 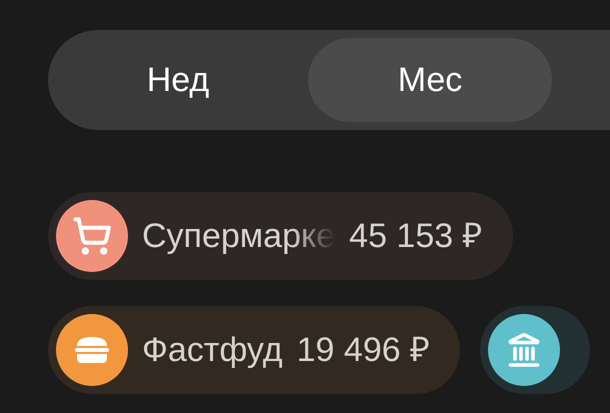 What do you see at coordinates (92, 350) in the screenshot?
I see `burger-icon` at bounding box center [92, 350].